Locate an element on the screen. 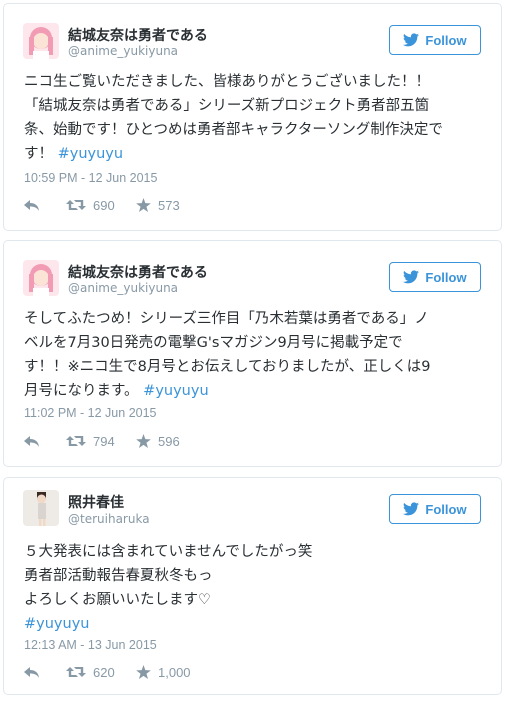  tweet-text-segment: 月号になります。 is located at coordinates (81, 391).